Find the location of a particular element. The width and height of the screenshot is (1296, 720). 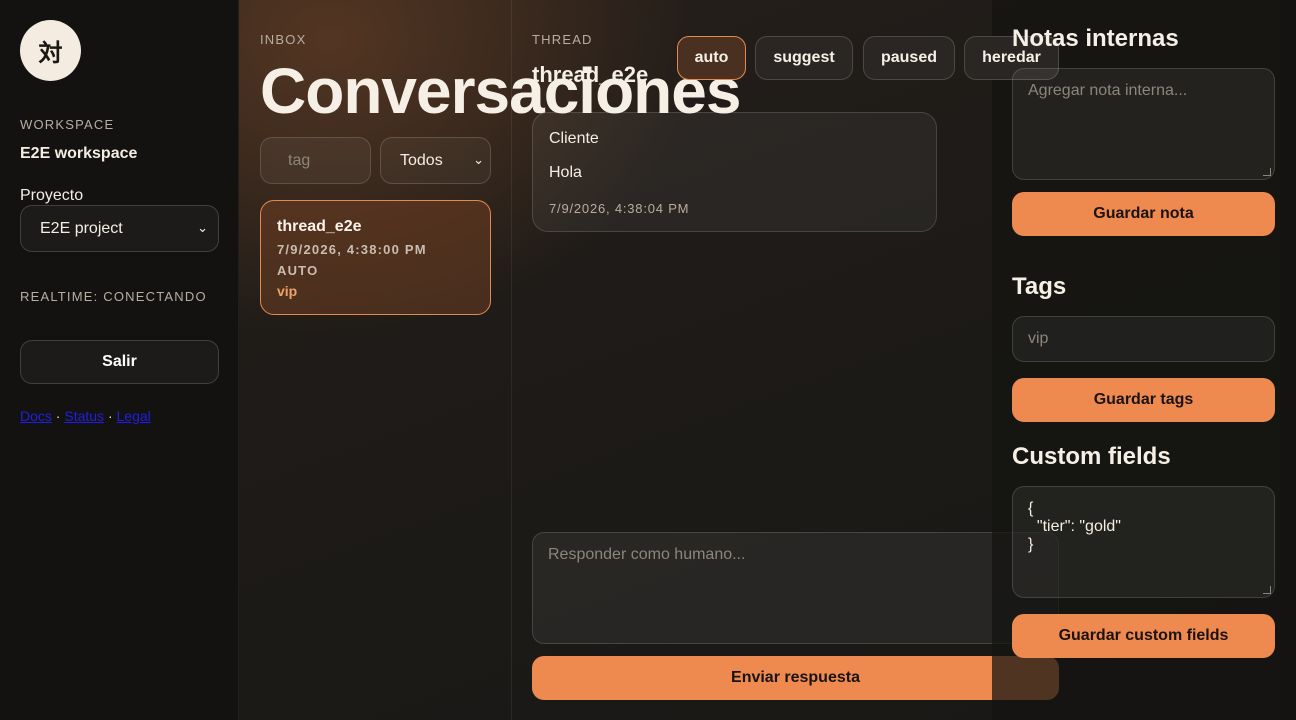

message-timestamp: 7/9/2026, 4:38:04 PM is located at coordinates (619, 208).